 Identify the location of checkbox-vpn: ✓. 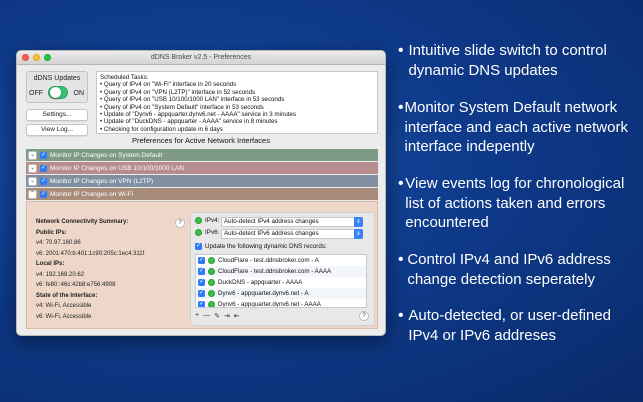
(43, 181).